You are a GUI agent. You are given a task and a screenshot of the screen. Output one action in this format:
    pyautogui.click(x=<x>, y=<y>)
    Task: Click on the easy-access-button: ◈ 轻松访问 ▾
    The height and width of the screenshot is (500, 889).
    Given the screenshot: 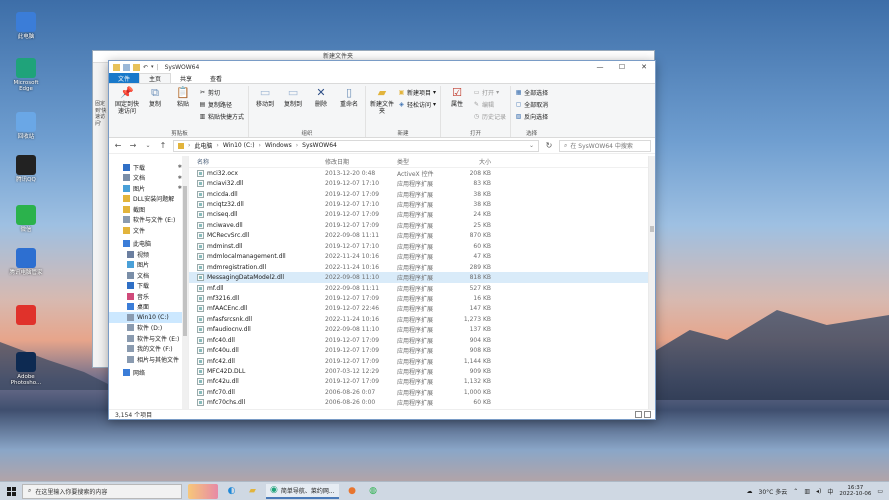 What is the action you would take?
    pyautogui.click(x=417, y=104)
    